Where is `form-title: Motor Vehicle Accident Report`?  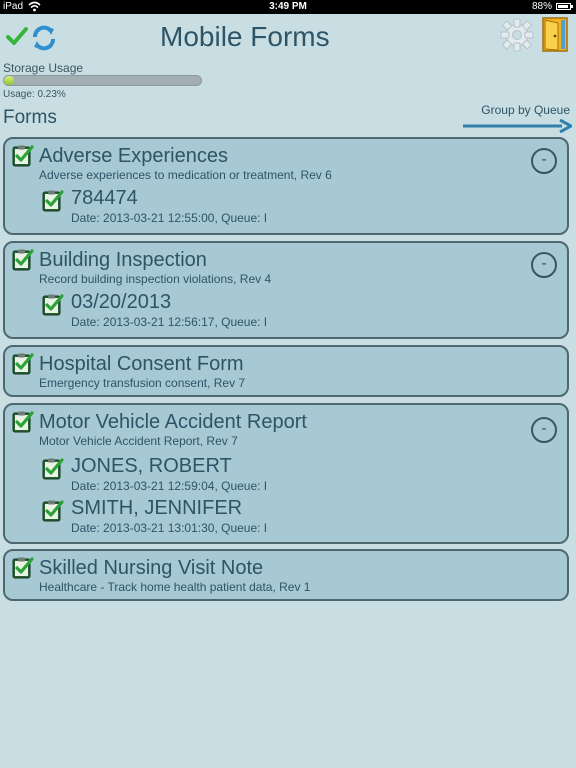 form-title: Motor Vehicle Accident Report is located at coordinates (173, 422).